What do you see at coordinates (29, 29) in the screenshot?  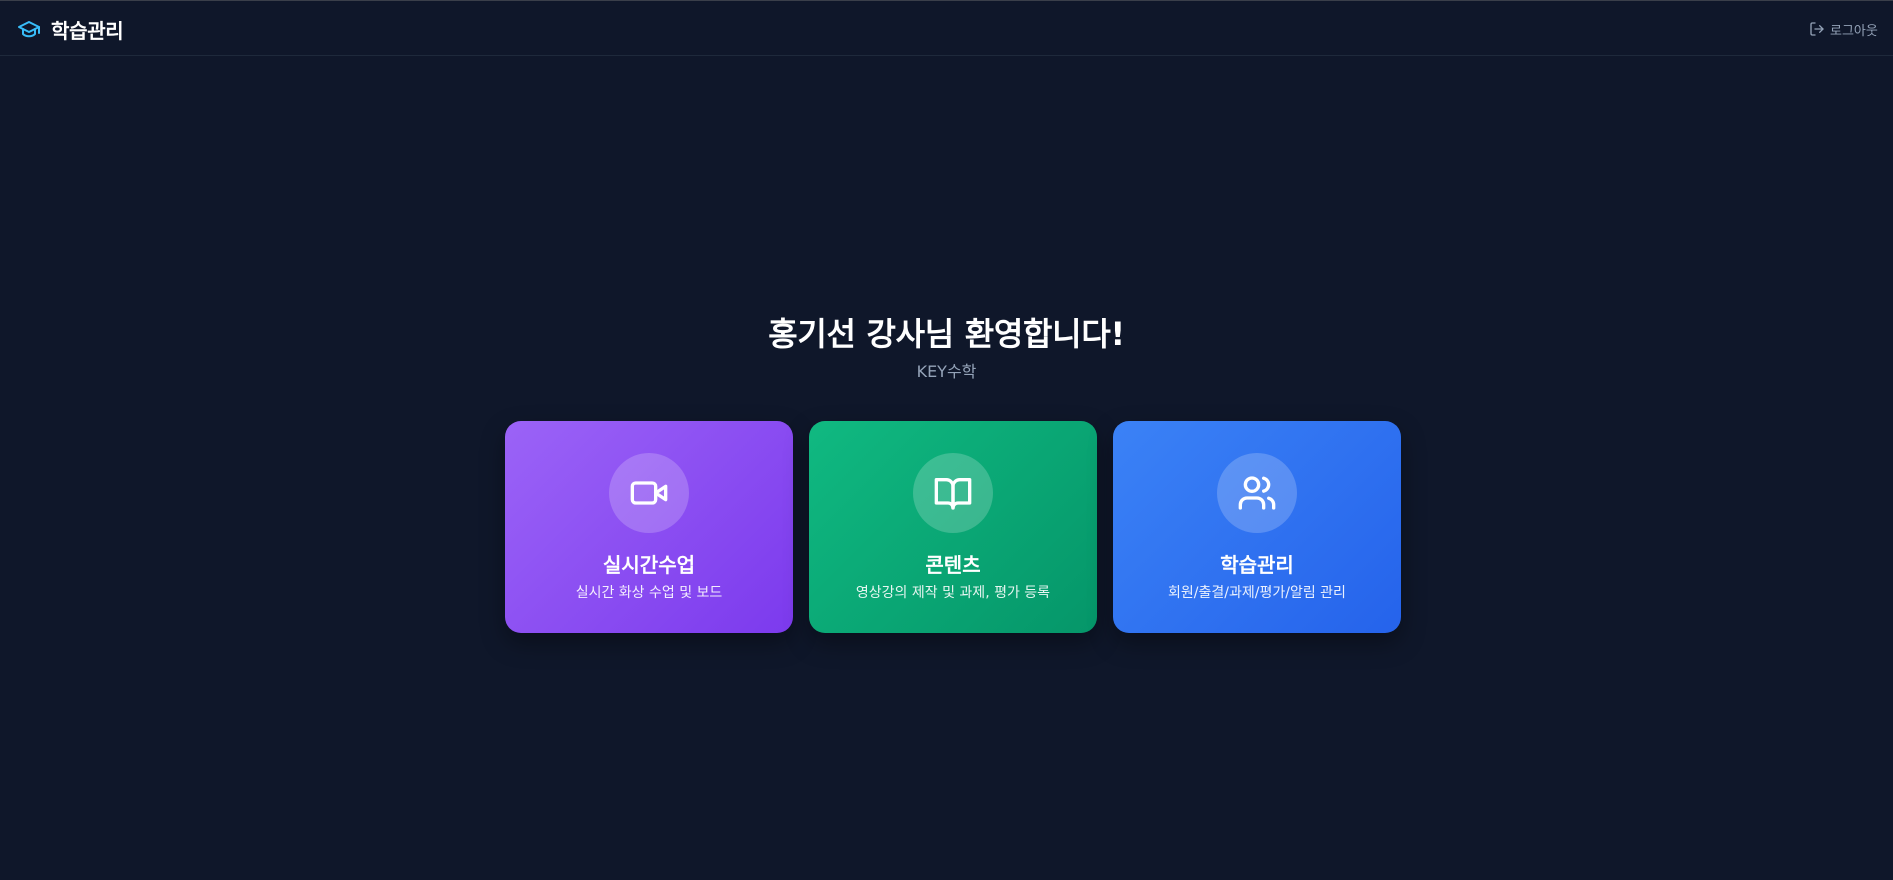 I see `graduation-cap-icon` at bounding box center [29, 29].